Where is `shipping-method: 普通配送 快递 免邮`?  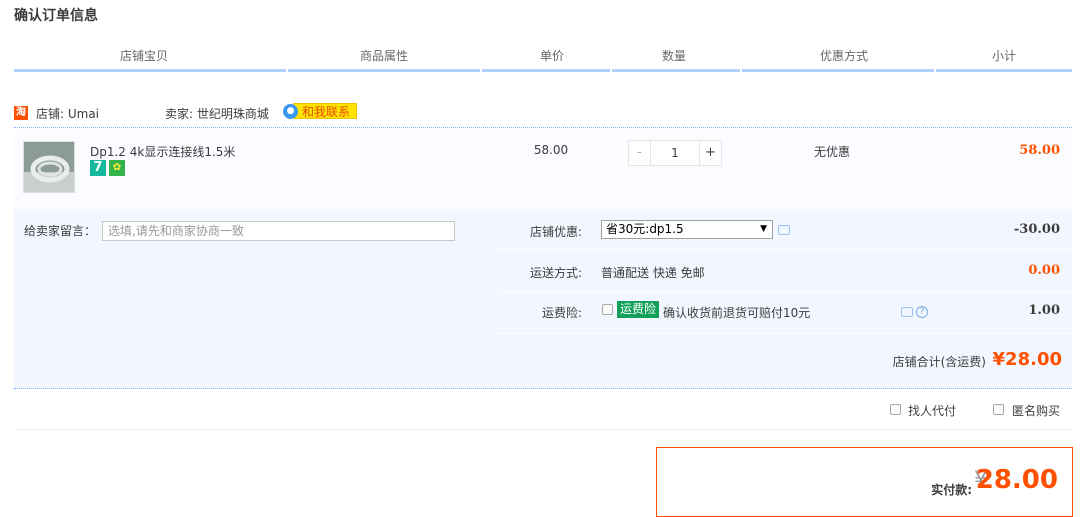 shipping-method: 普通配送 快递 免邮 is located at coordinates (653, 273).